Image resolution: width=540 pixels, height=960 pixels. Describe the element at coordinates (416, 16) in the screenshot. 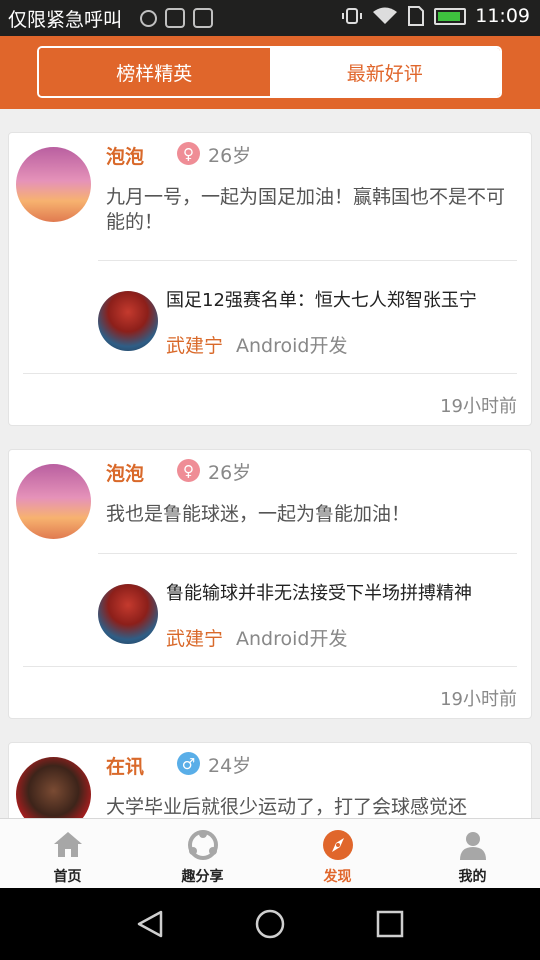

I see `sim-icon` at that location.